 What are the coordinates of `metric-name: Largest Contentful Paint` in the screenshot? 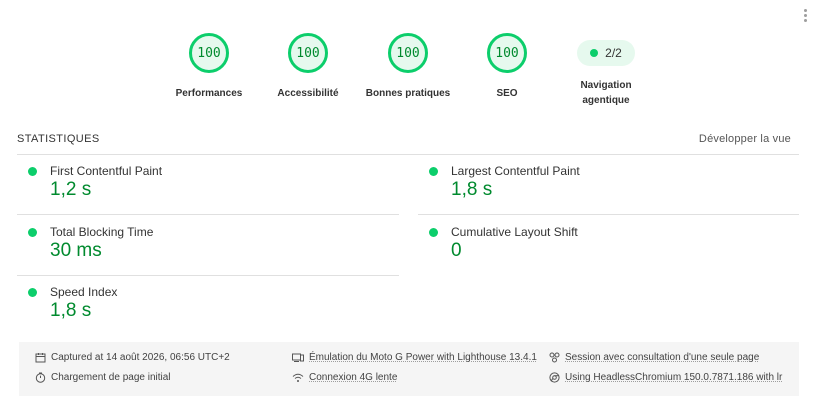 It's located at (515, 171).